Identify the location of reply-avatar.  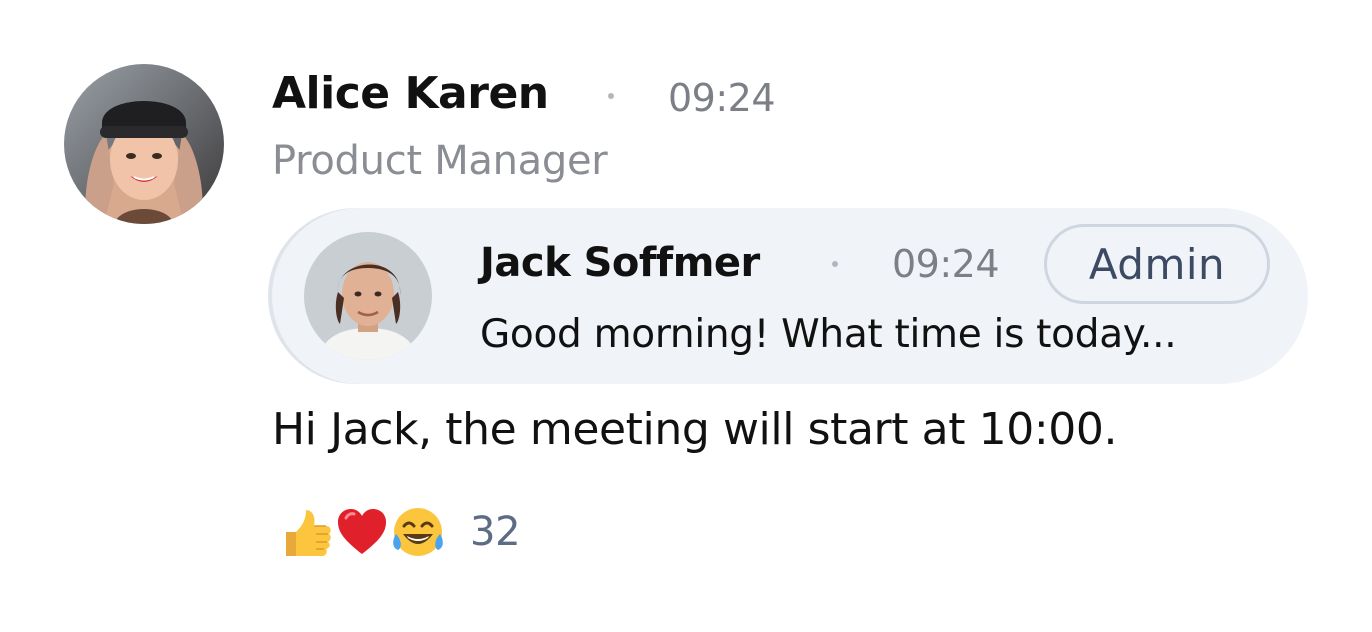
(368, 296).